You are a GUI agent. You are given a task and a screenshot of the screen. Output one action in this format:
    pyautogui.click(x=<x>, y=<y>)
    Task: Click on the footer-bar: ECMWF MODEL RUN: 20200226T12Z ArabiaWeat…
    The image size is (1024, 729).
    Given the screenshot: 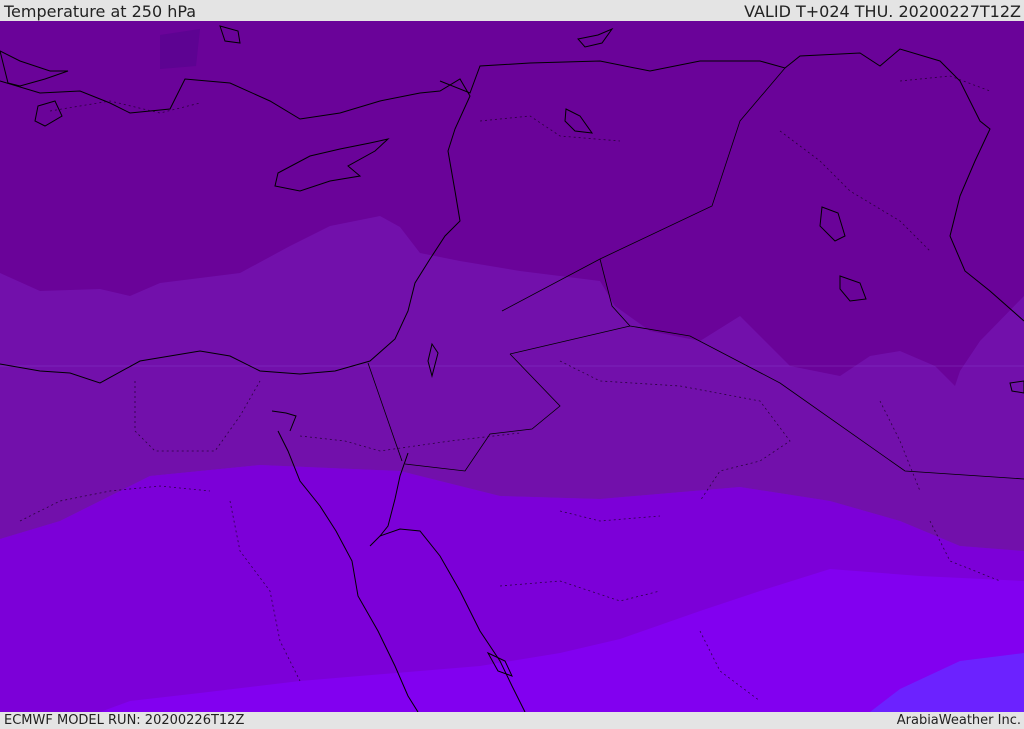 What is the action you would take?
    pyautogui.click(x=512, y=720)
    